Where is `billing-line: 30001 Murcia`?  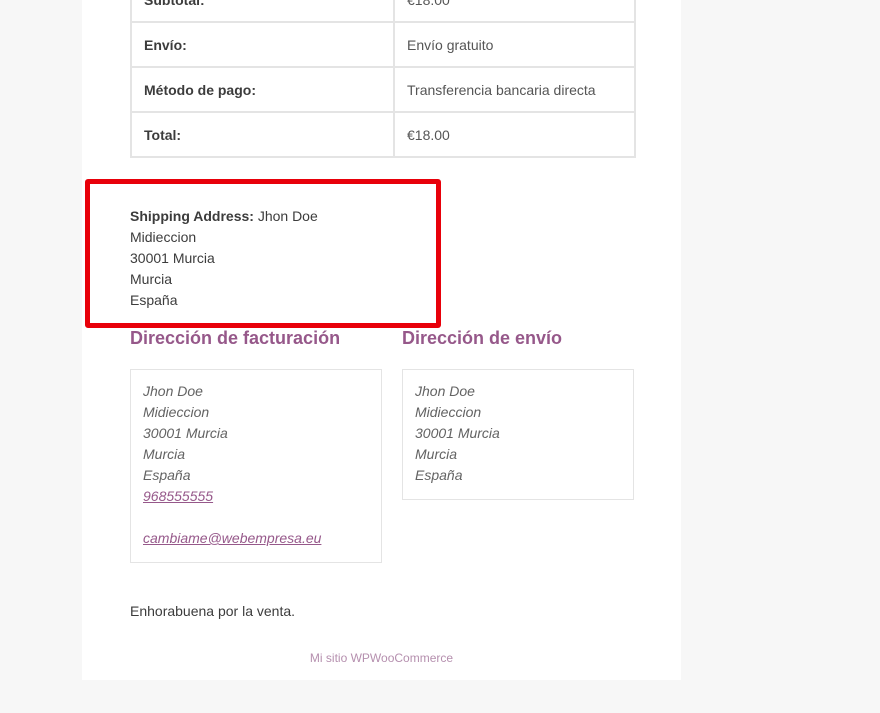 billing-line: 30001 Murcia is located at coordinates (185, 433).